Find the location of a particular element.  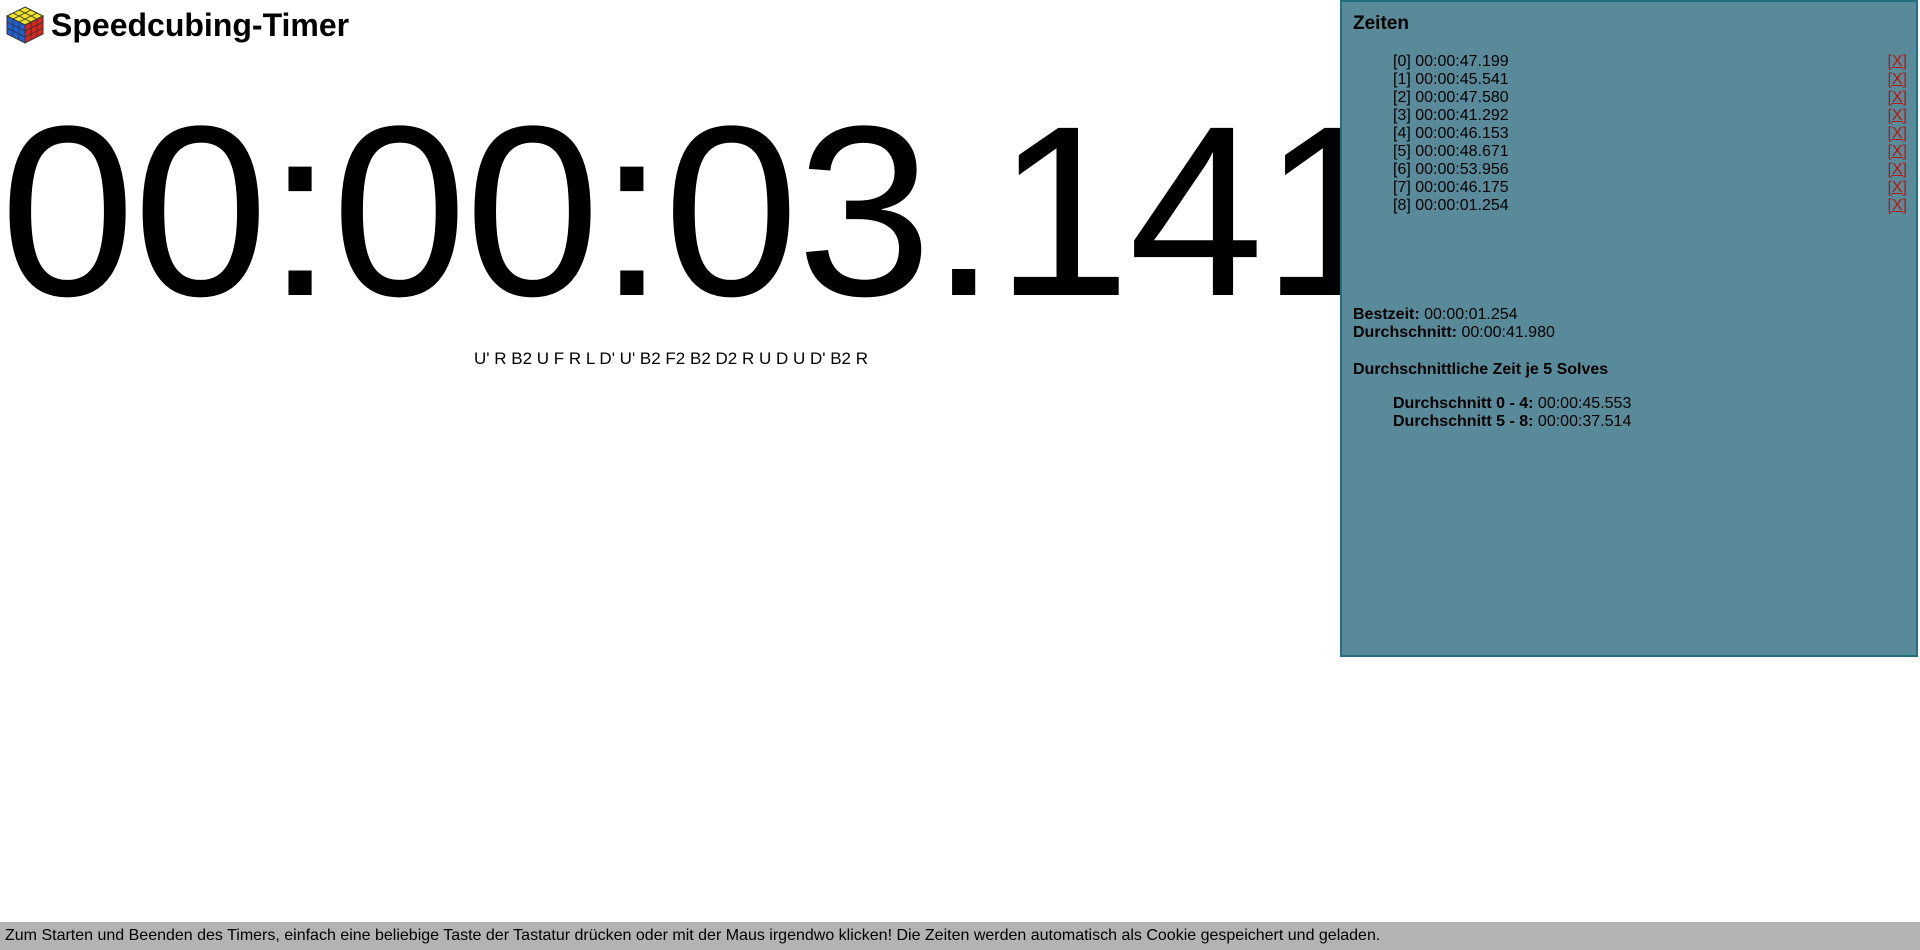

time-entry: [4] 00:00:46.153 is located at coordinates (1451, 133).